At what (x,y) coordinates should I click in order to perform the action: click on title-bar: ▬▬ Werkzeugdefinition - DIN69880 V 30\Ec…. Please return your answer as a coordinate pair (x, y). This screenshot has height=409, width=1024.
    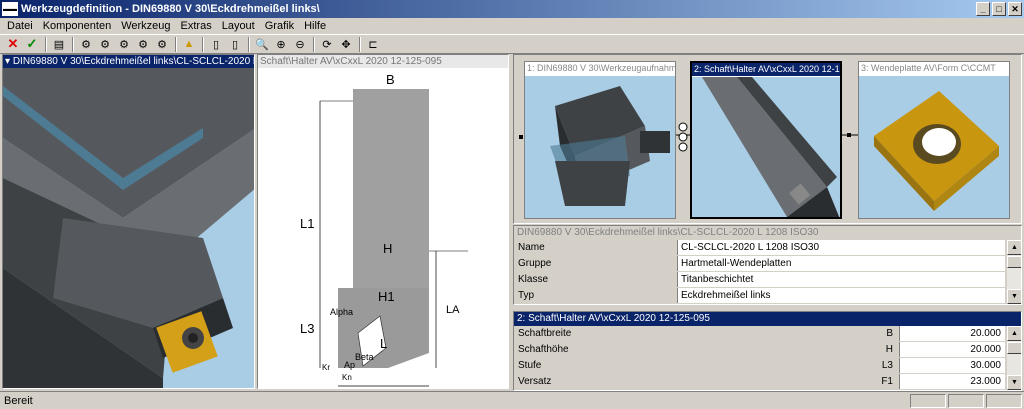
    Looking at the image, I should click on (512, 9).